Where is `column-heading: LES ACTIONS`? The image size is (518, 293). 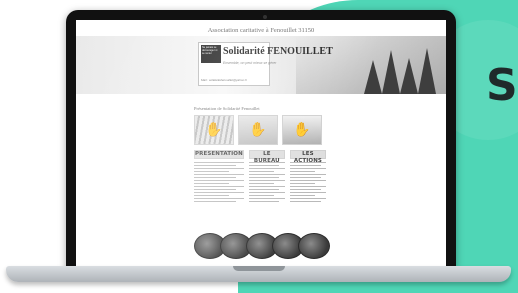 column-heading: LES ACTIONS is located at coordinates (307, 157).